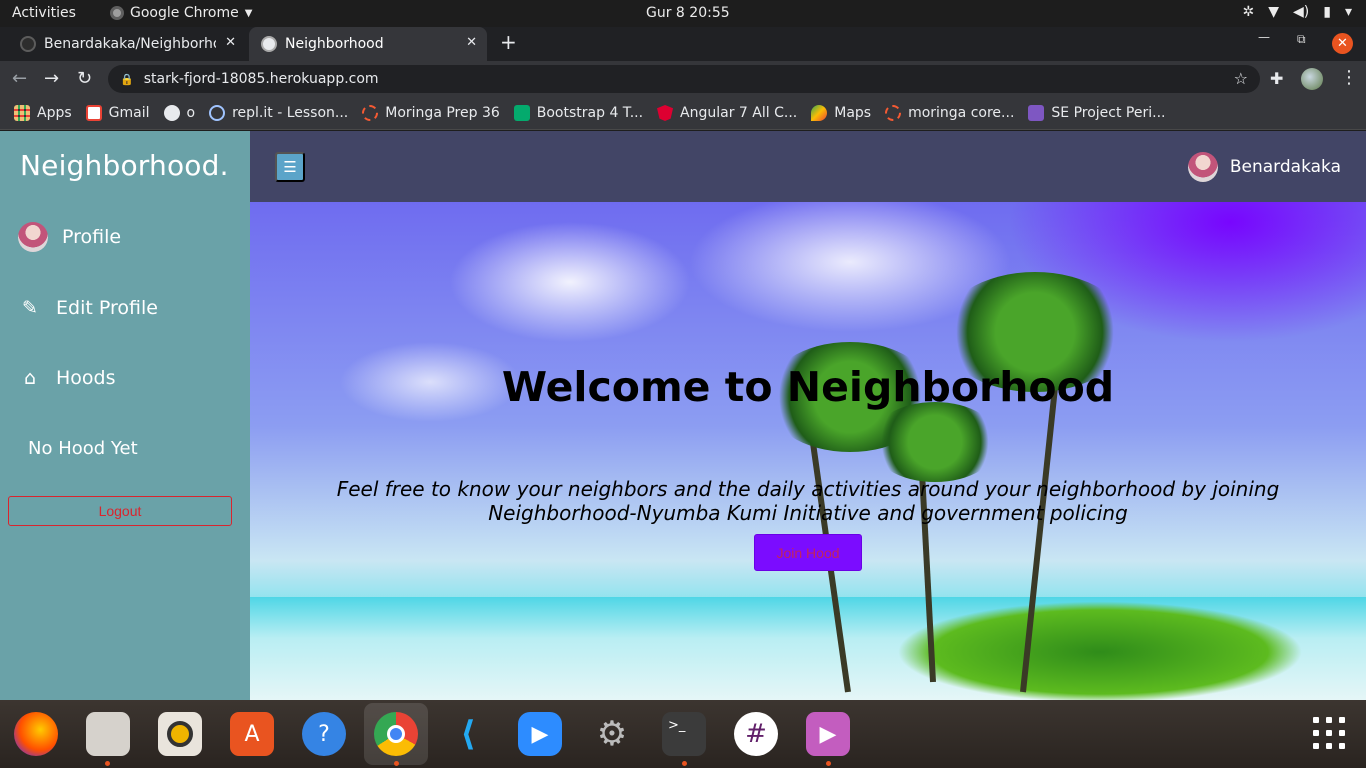 The width and height of the screenshot is (1366, 768). I want to click on vscode-icon: ⟨, so click(468, 734).